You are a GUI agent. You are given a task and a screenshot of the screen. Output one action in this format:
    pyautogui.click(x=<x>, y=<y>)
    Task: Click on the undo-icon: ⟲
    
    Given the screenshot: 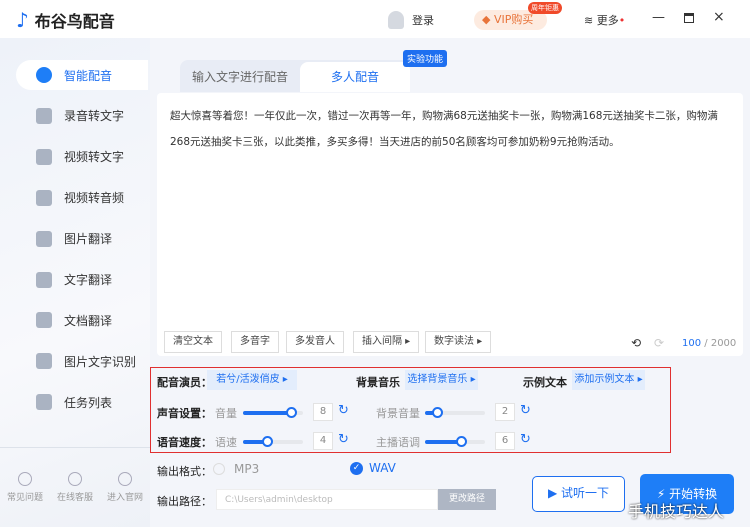 What is the action you would take?
    pyautogui.click(x=636, y=343)
    